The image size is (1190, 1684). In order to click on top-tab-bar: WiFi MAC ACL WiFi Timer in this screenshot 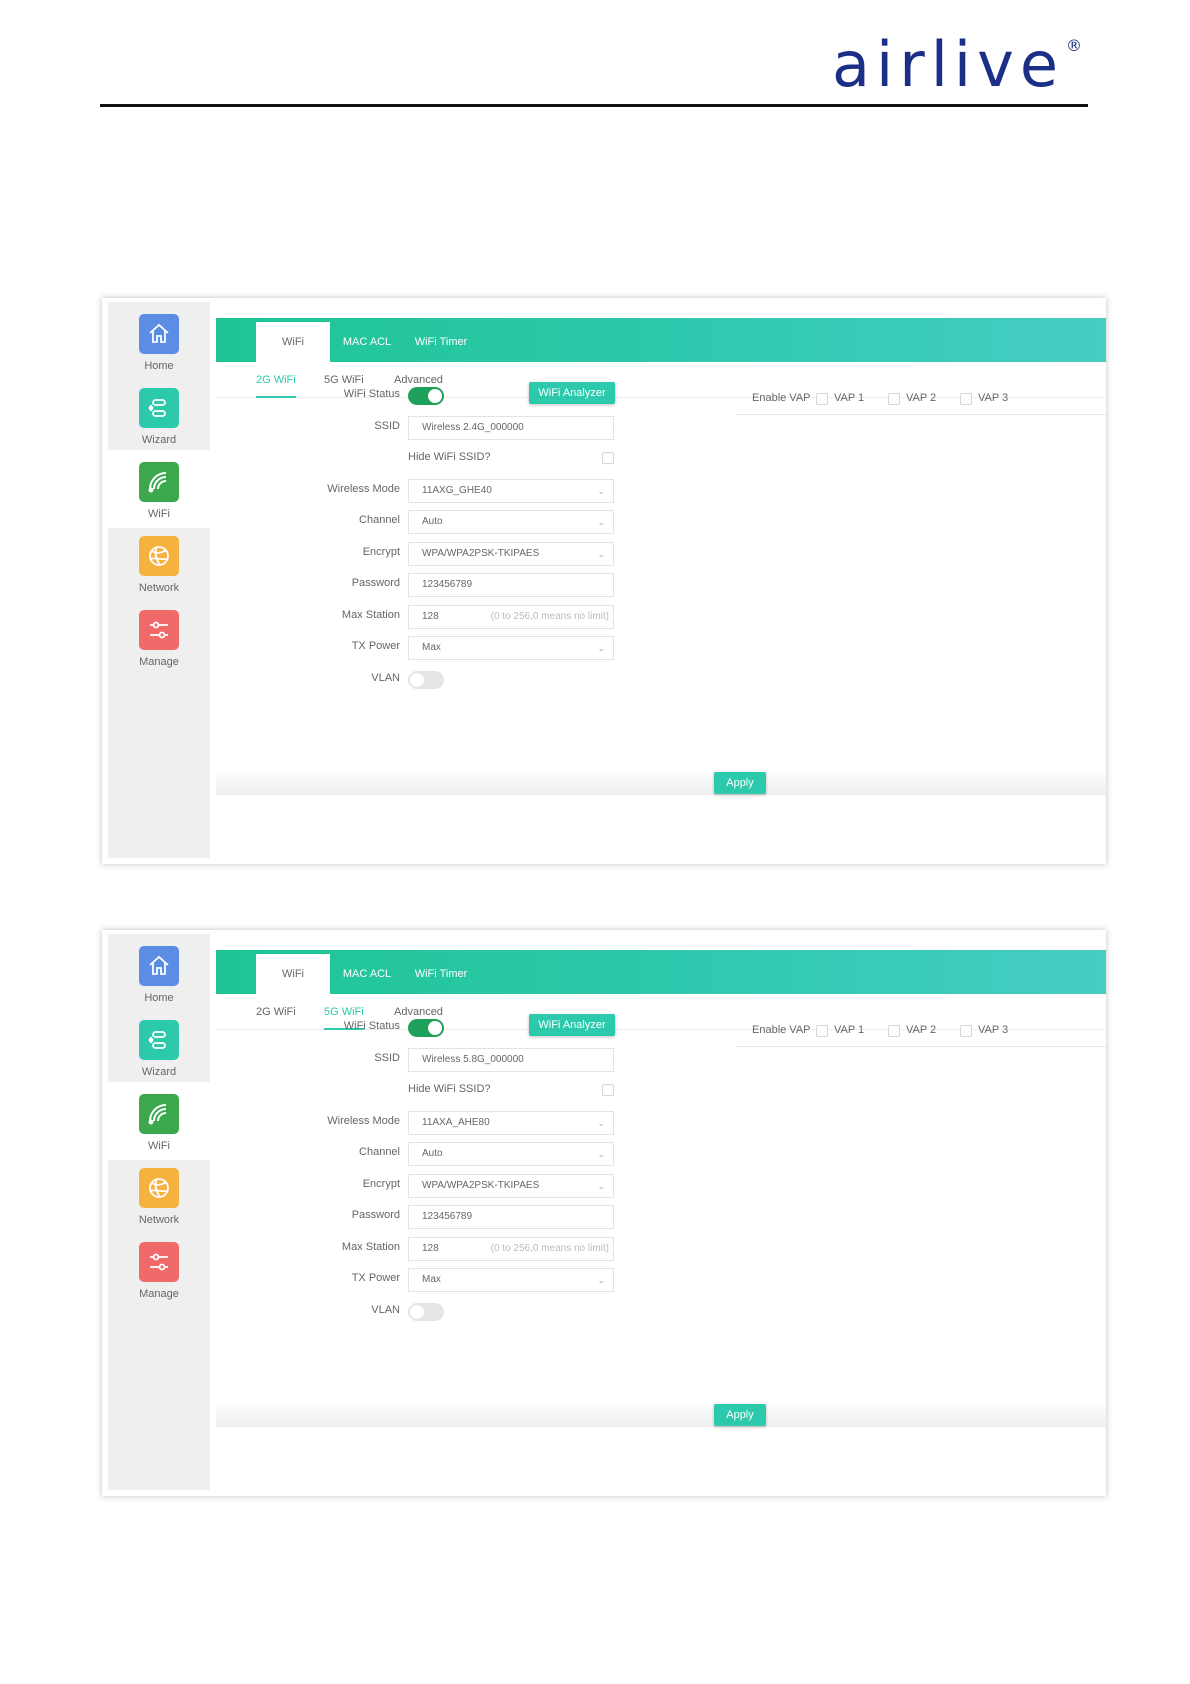, I will do `click(661, 340)`.